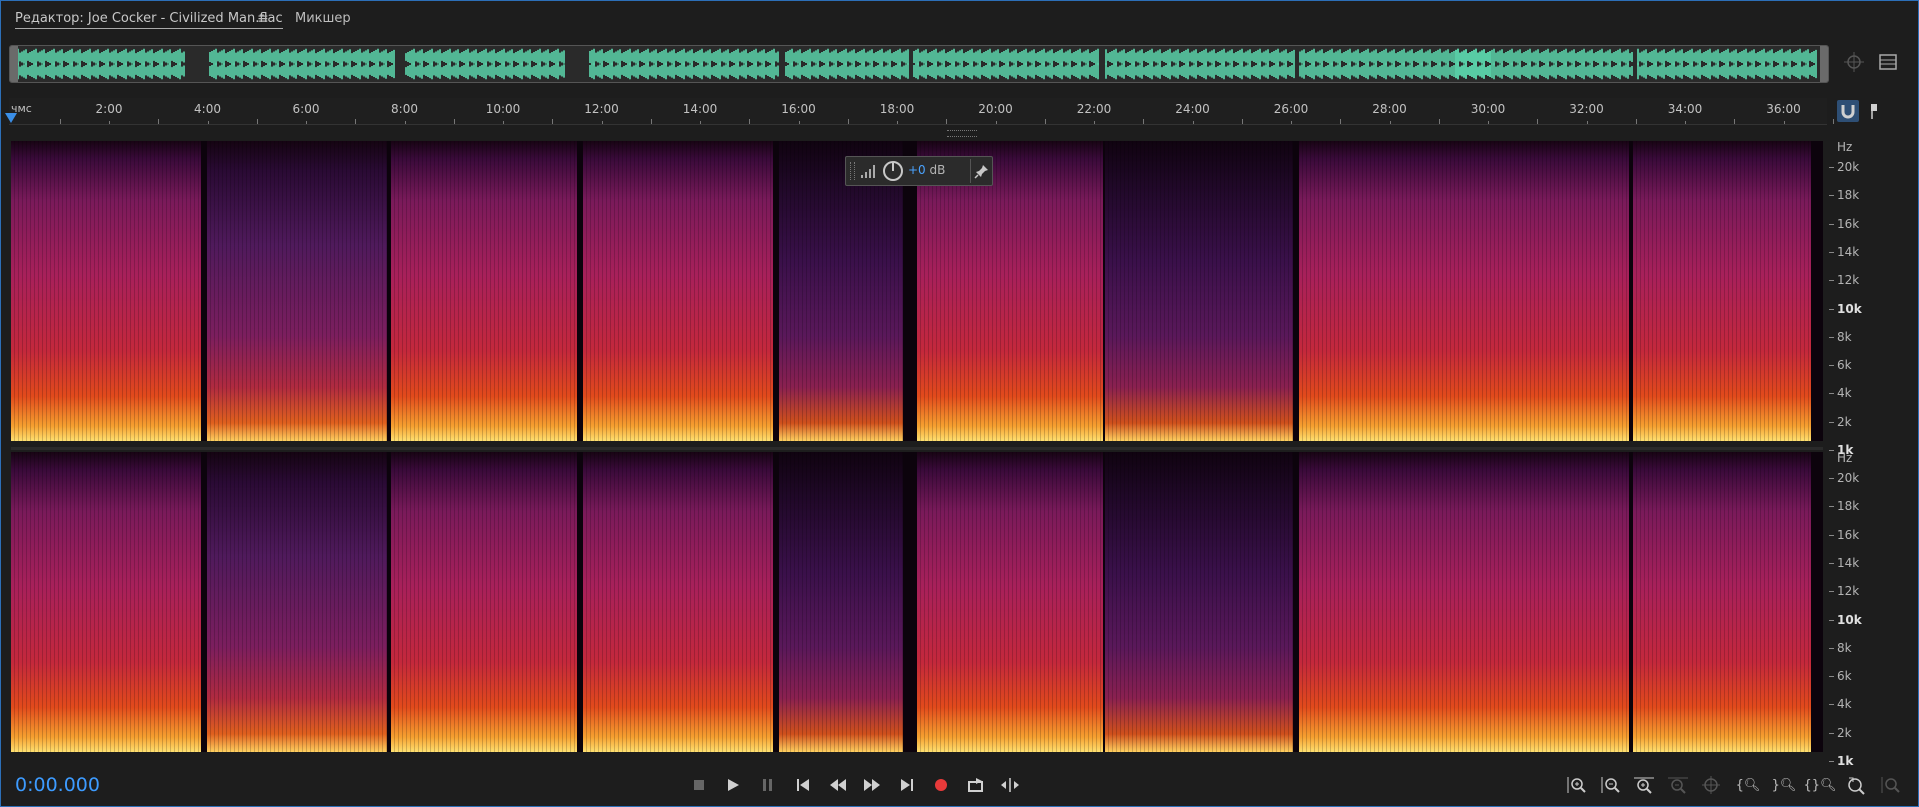  Describe the element at coordinates (1890, 785) in the screenshot. I see `zoom-out-full-button` at that location.